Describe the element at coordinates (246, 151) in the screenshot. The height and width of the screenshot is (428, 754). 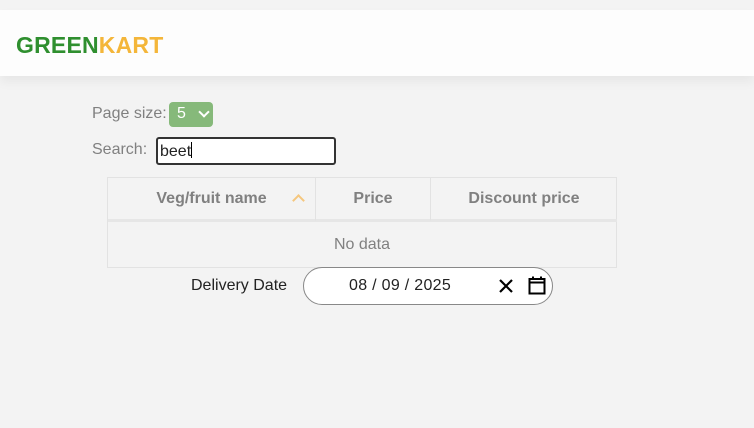
I see `search-input: beet` at that location.